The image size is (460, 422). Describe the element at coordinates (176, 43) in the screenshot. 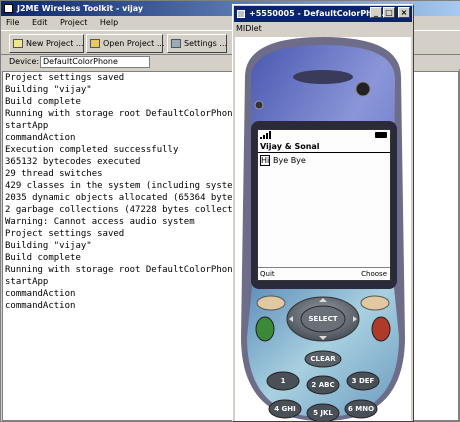

I see `settings-icon` at that location.